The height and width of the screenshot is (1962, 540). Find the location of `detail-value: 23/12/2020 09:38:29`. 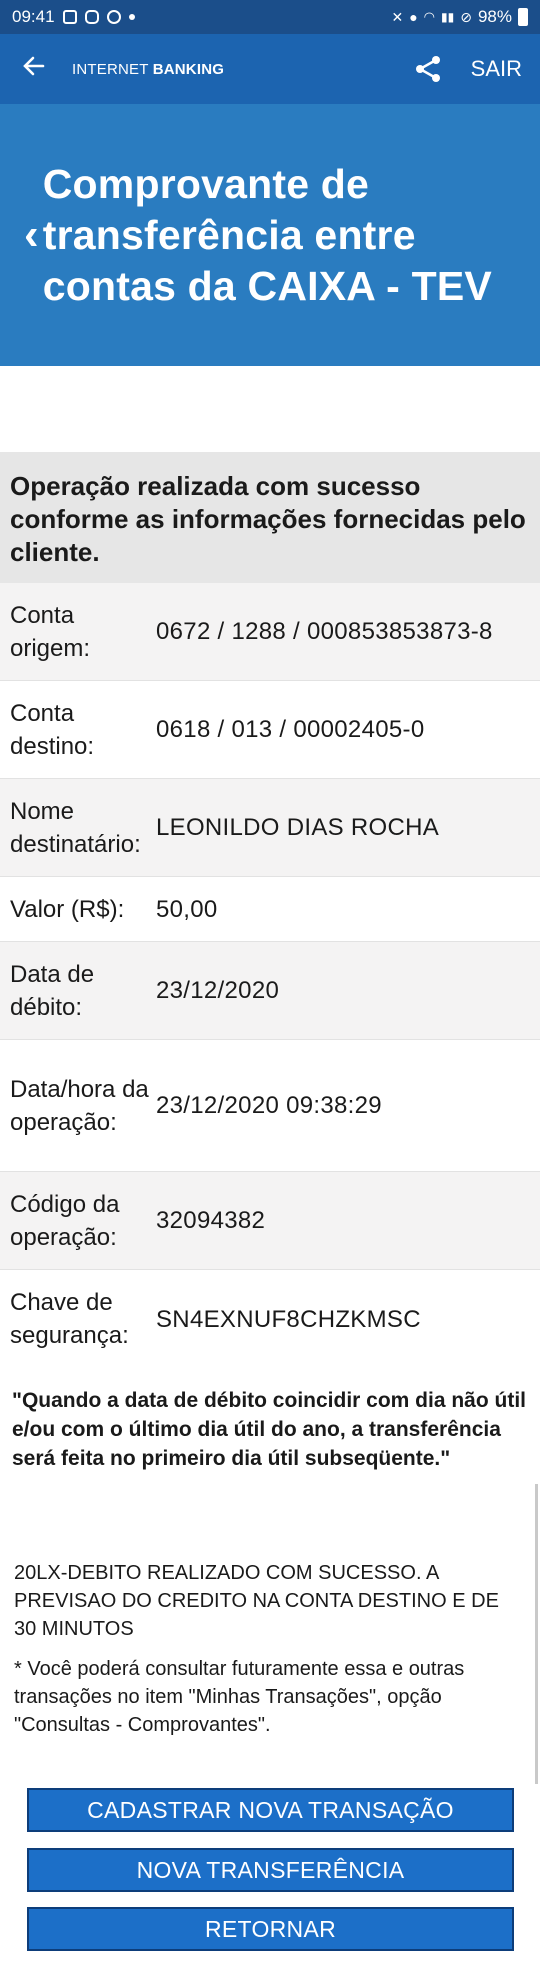

detail-value: 23/12/2020 09:38:29 is located at coordinates (269, 1105).